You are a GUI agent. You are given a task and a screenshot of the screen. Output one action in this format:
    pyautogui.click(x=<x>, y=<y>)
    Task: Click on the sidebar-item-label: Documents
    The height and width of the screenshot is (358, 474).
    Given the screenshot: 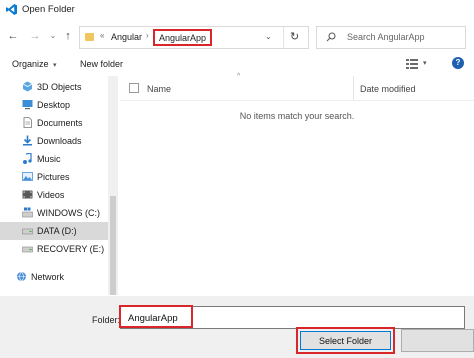 What is the action you would take?
    pyautogui.click(x=60, y=123)
    